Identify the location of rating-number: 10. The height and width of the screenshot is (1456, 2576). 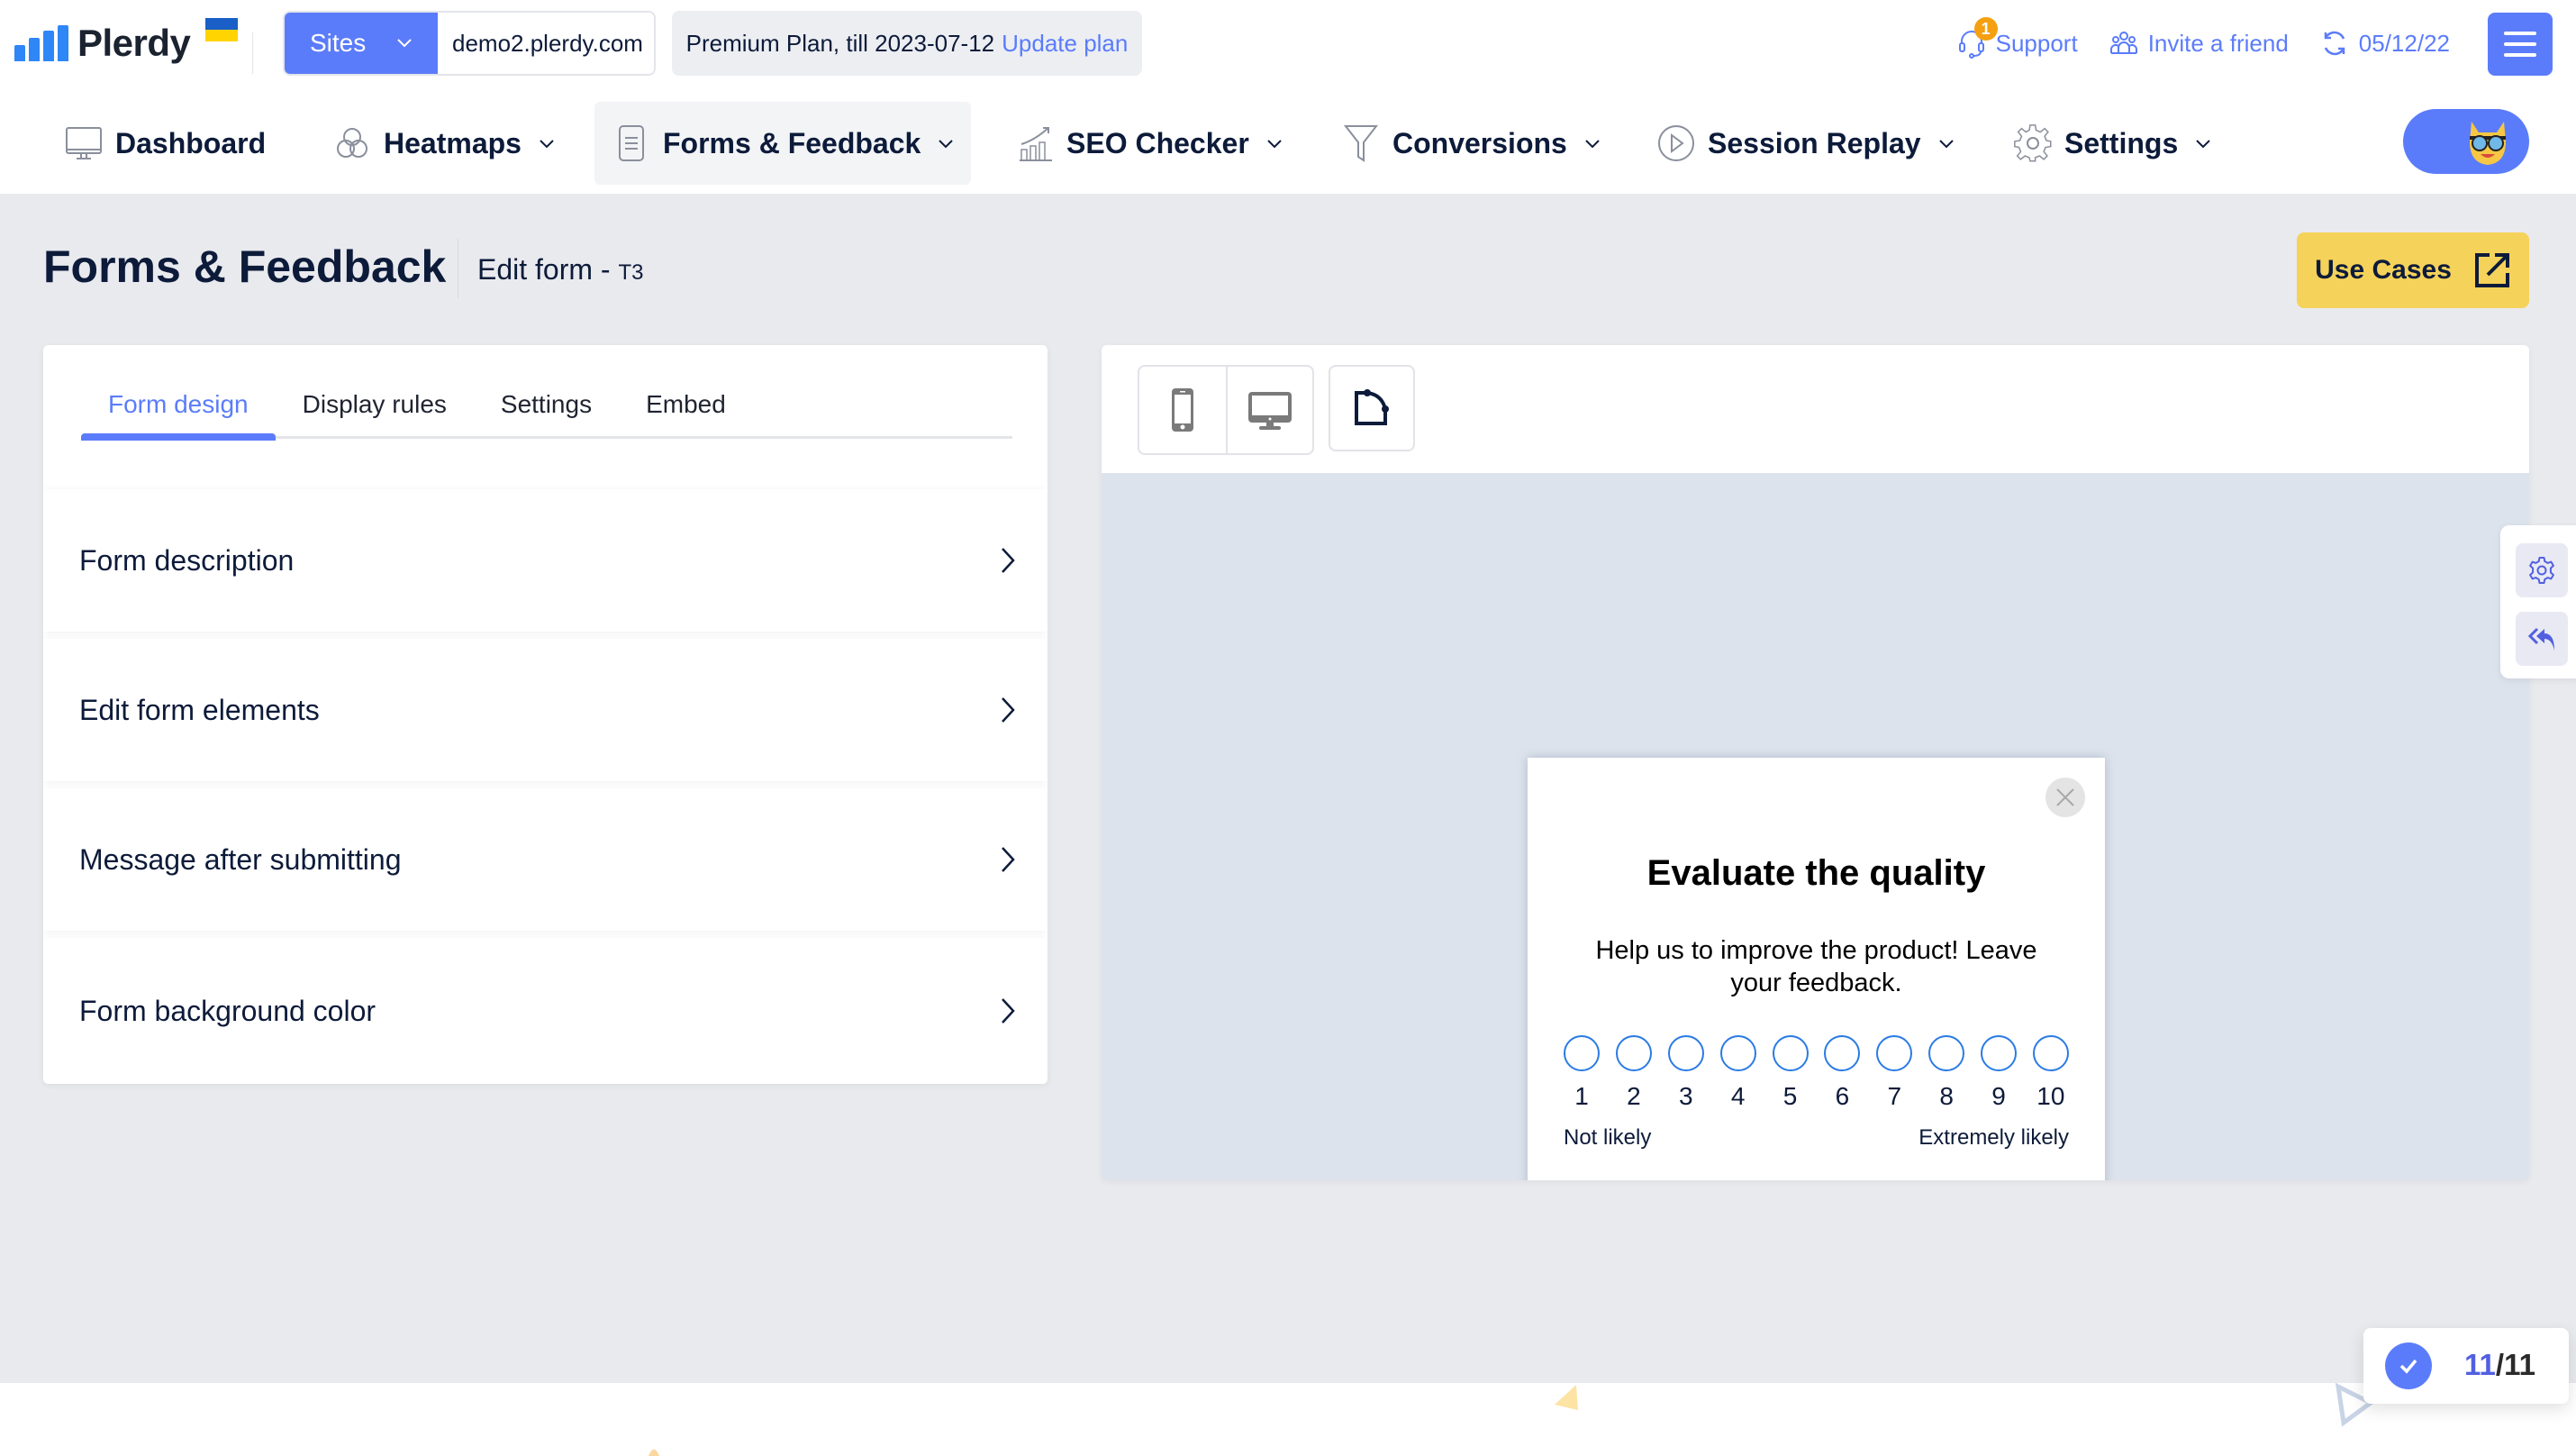
(2051, 1096).